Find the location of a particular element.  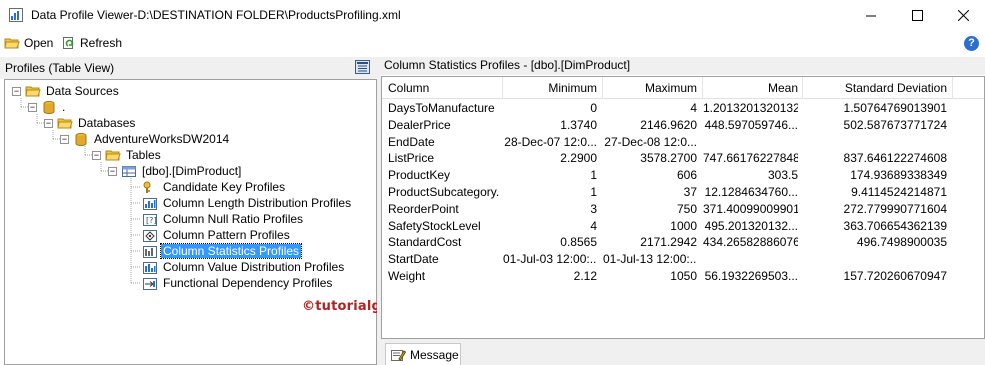

help-icon: ? is located at coordinates (971, 43).